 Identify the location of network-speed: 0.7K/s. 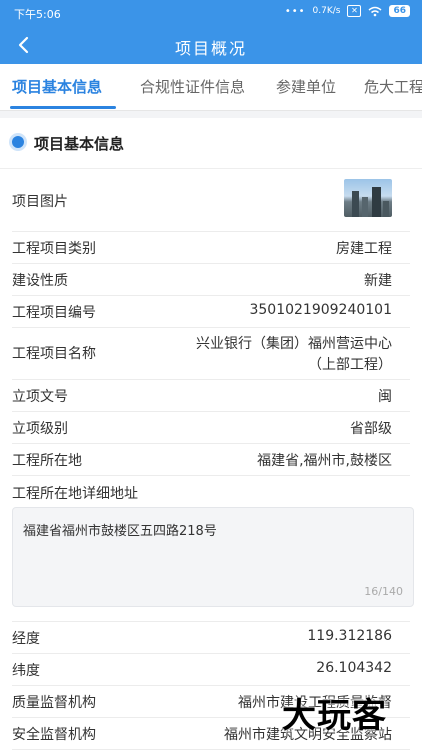
(326, 11).